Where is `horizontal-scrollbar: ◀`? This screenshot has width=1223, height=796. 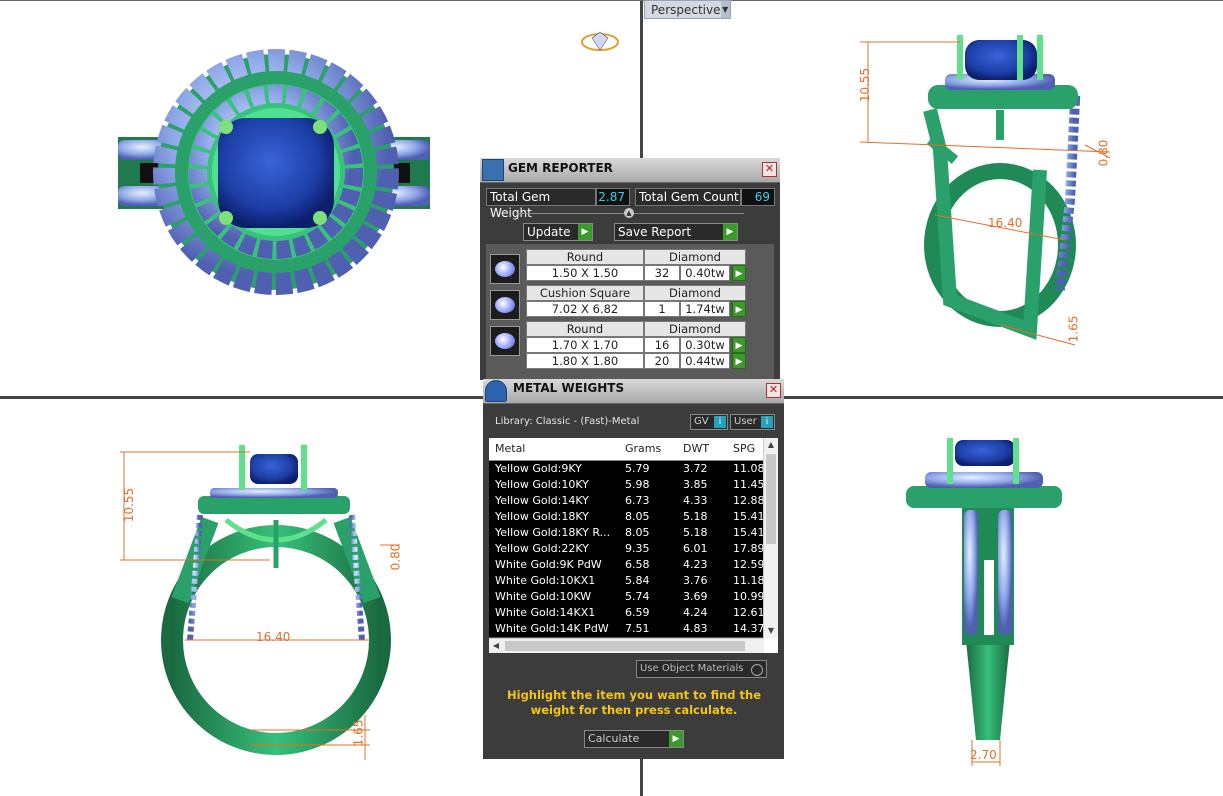
horizontal-scrollbar: ◀ is located at coordinates (626, 645).